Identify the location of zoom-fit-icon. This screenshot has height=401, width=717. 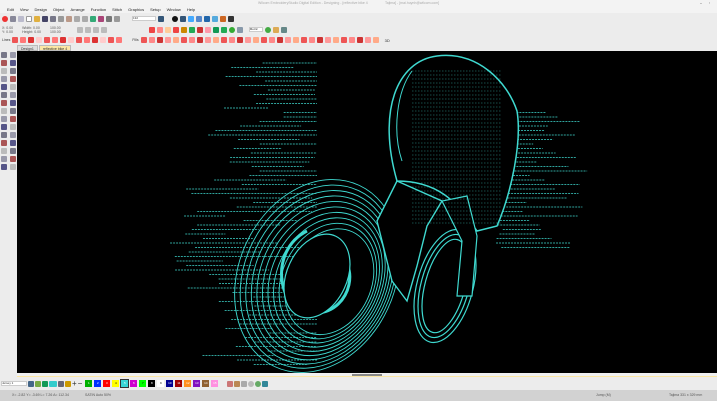
(161, 18).